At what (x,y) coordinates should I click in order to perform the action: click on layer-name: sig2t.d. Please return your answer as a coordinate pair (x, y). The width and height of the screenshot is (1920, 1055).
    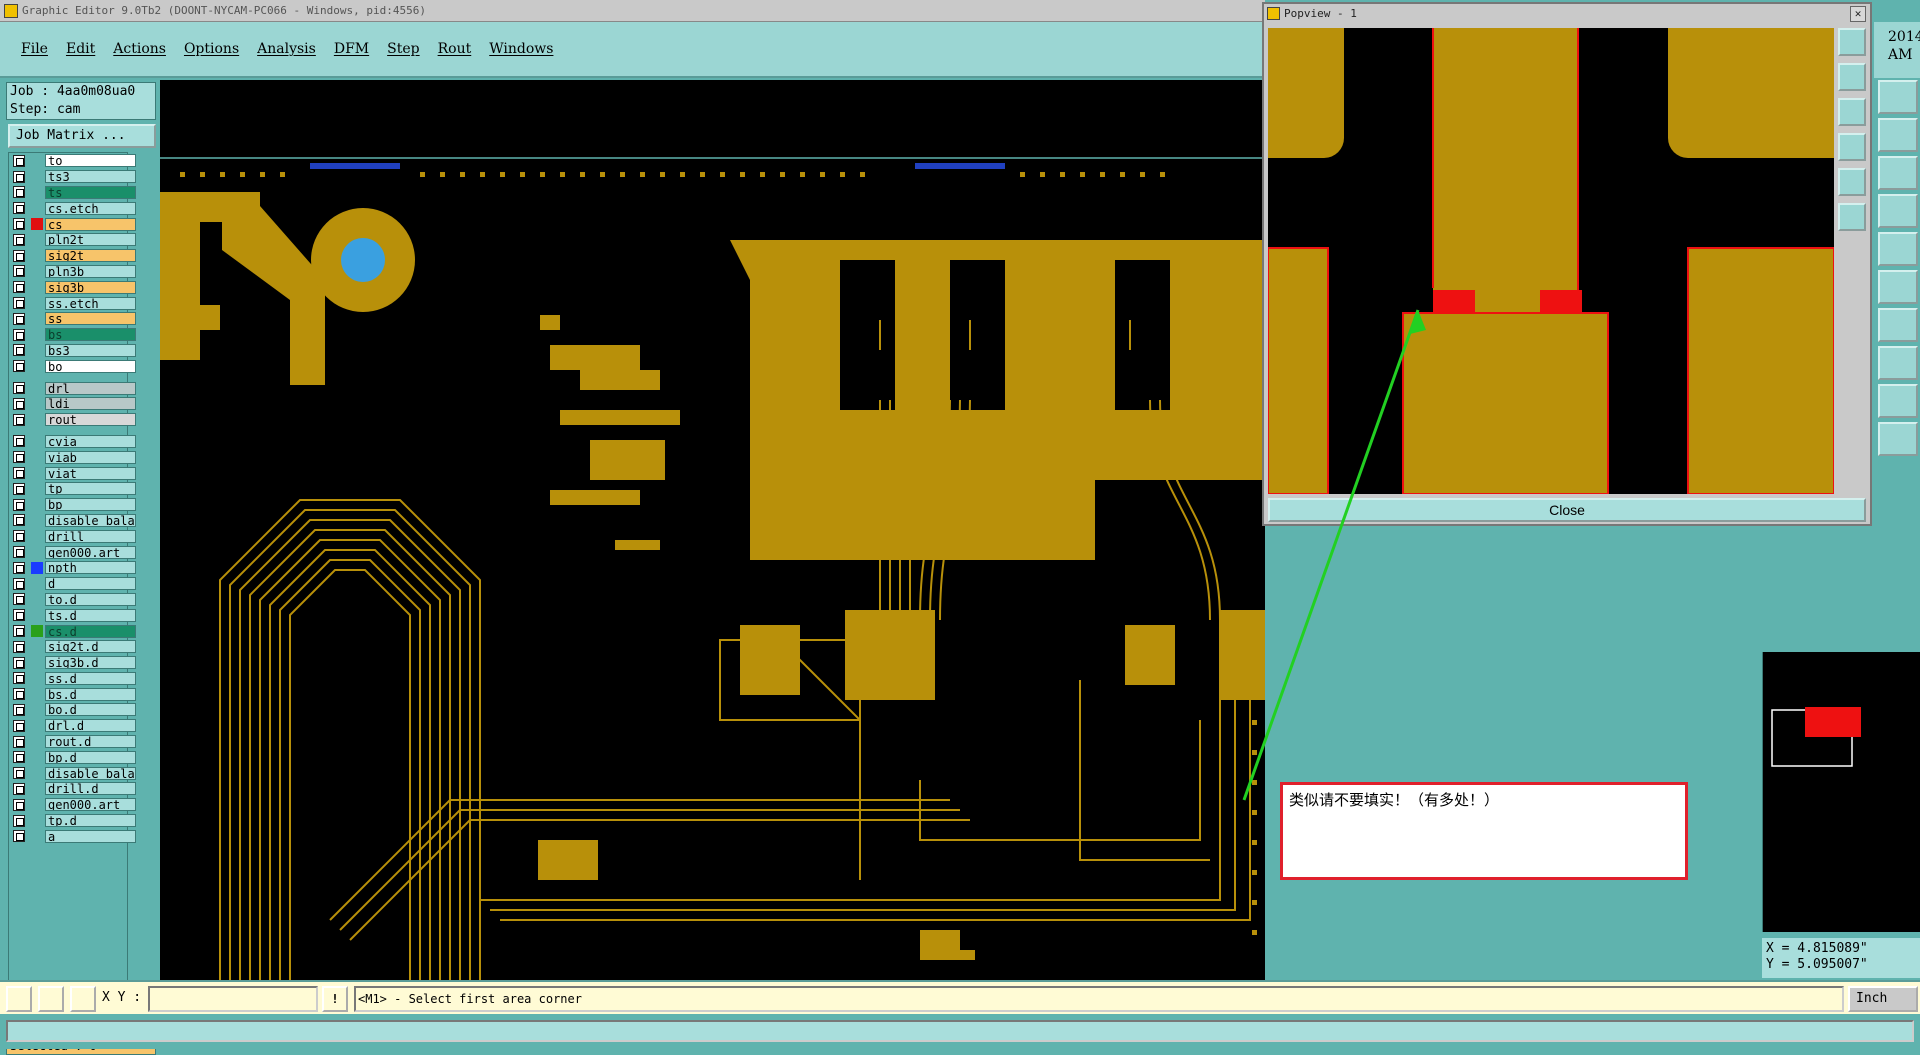
    Looking at the image, I should click on (90, 647).